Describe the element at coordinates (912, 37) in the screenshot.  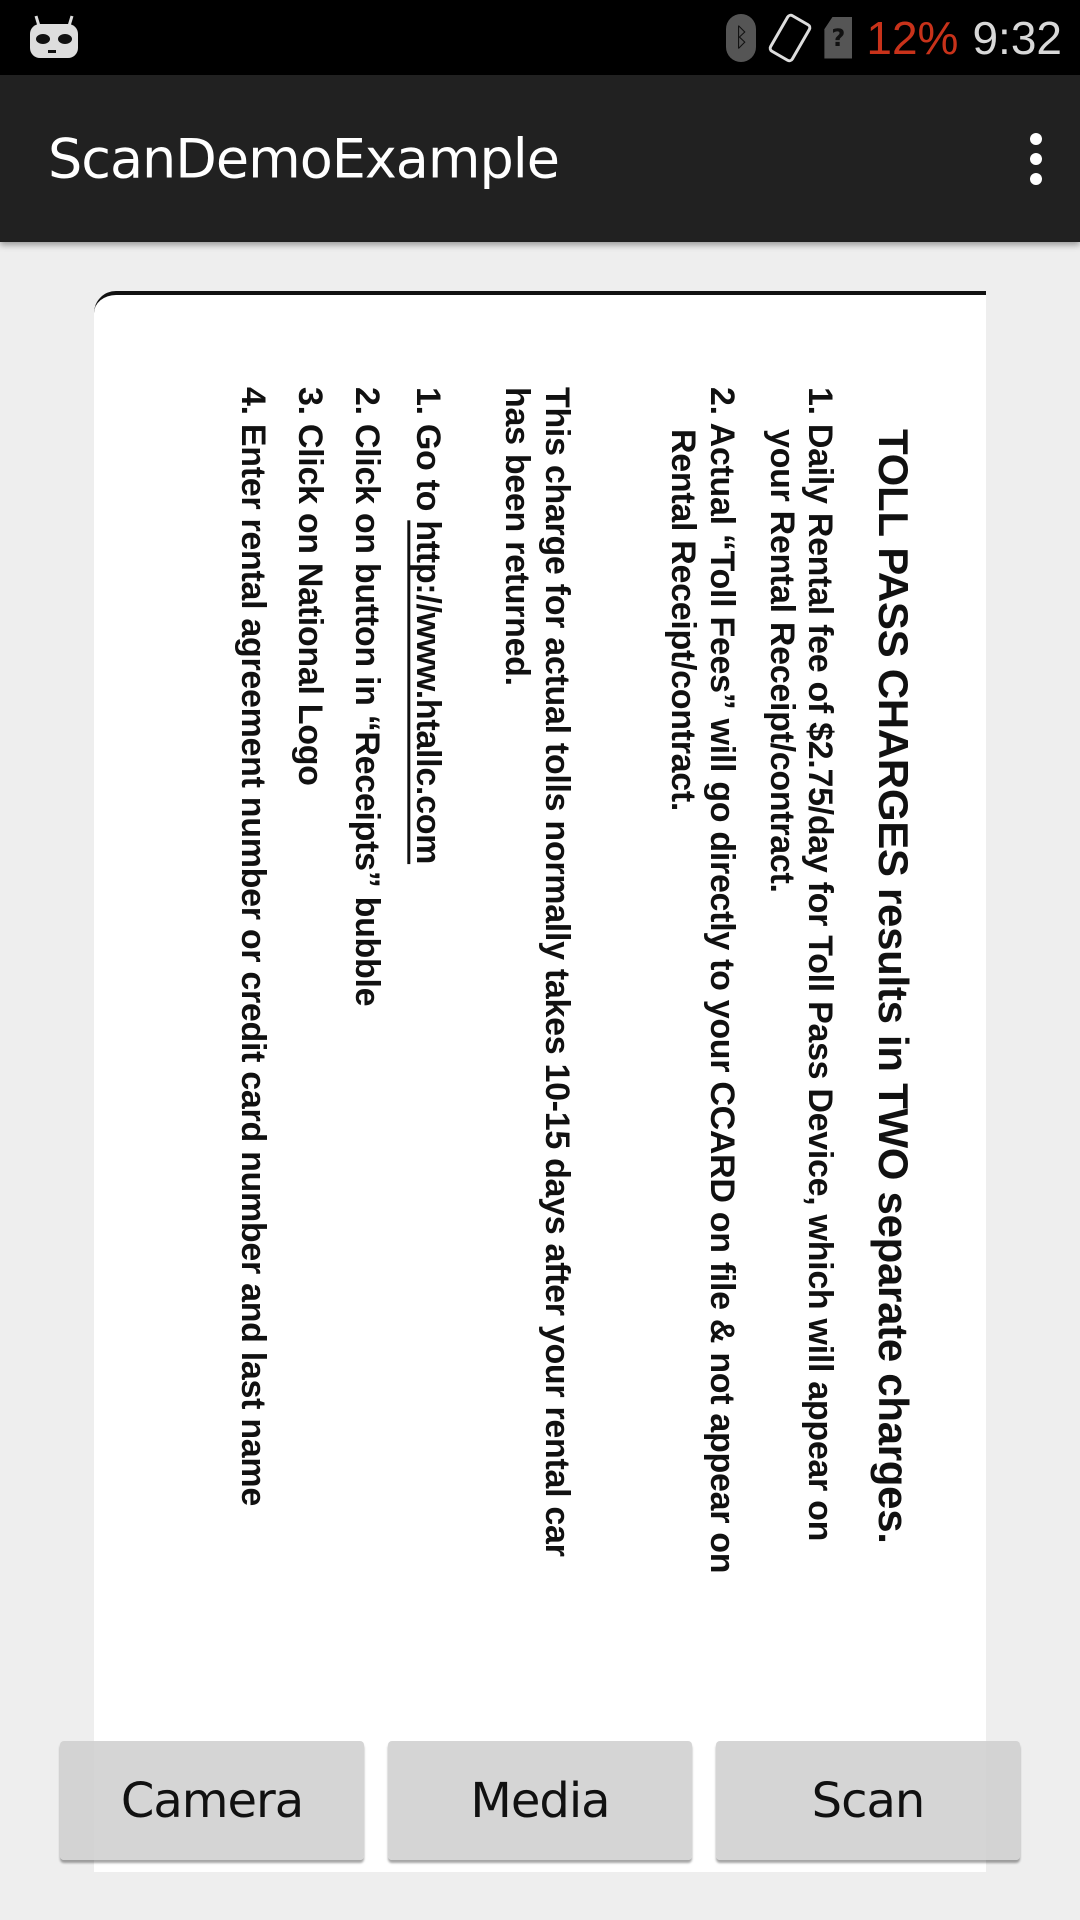
I see `battery-percent: 12%` at that location.